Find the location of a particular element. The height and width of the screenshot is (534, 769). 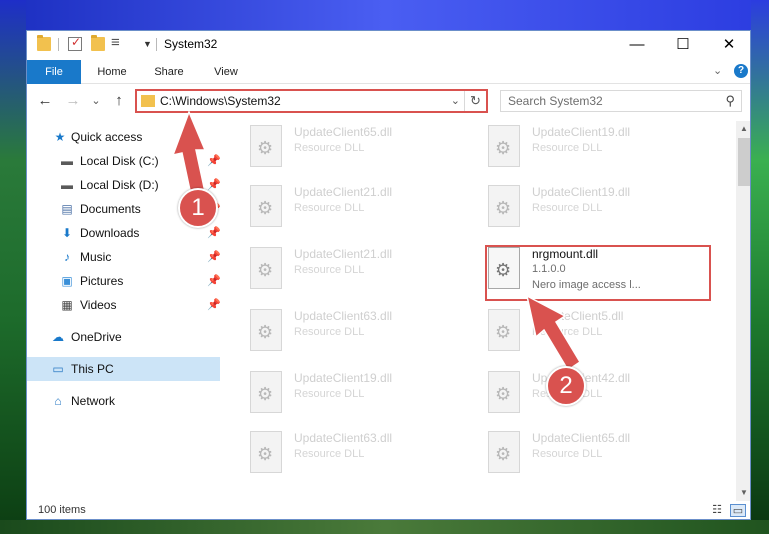

quick-access-dropdown-icon: ▼ is located at coordinates (147, 44).